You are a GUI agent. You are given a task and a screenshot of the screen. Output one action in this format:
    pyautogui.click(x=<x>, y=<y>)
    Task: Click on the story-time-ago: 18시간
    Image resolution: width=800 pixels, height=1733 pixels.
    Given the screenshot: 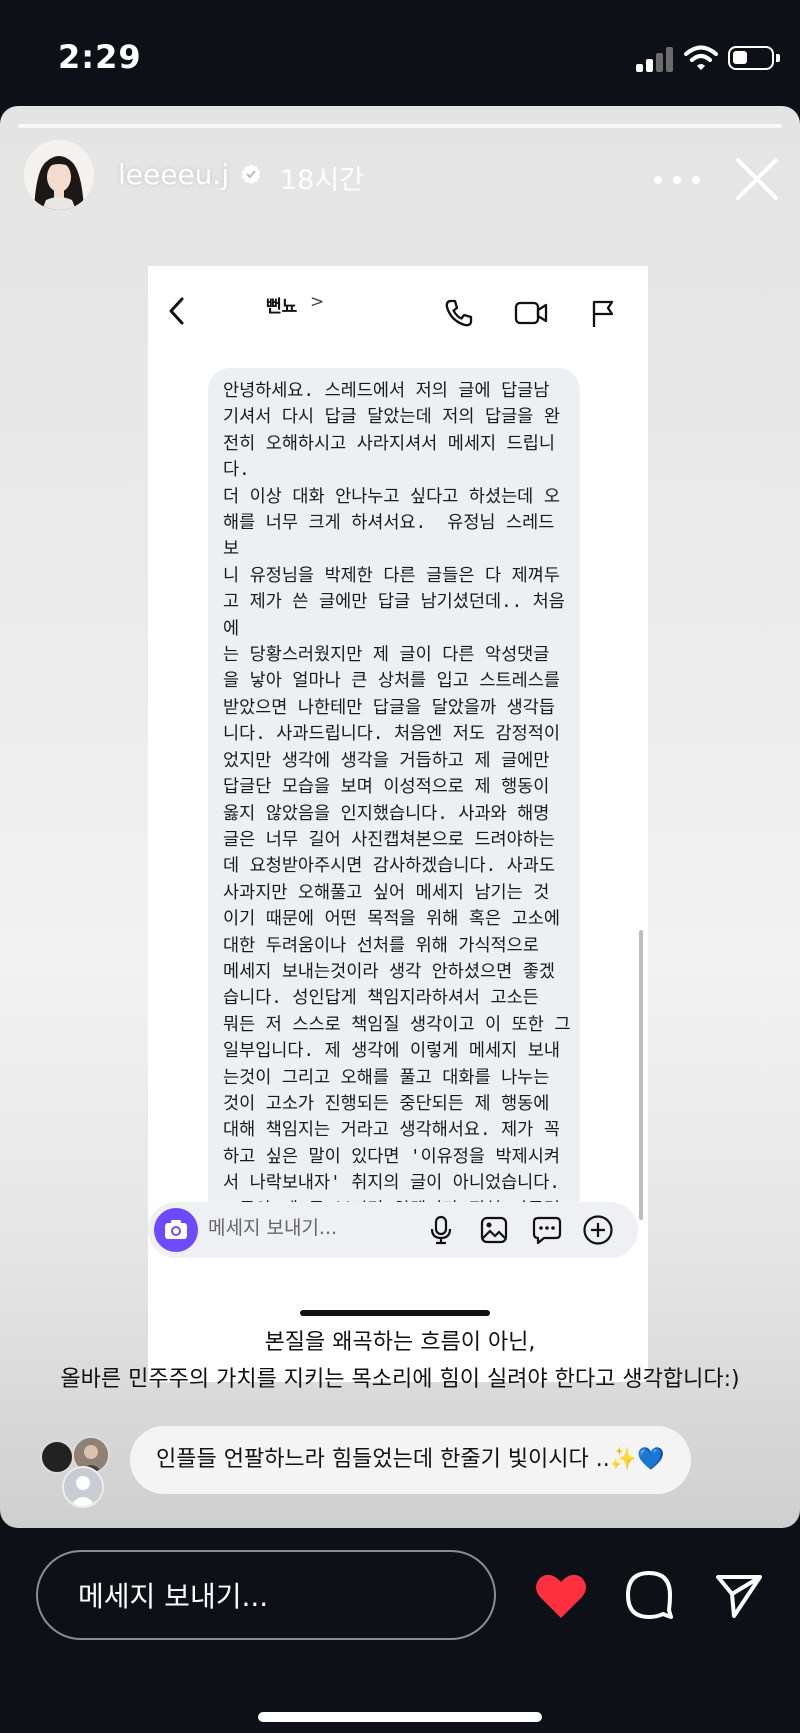 What is the action you would take?
    pyautogui.click(x=322, y=180)
    